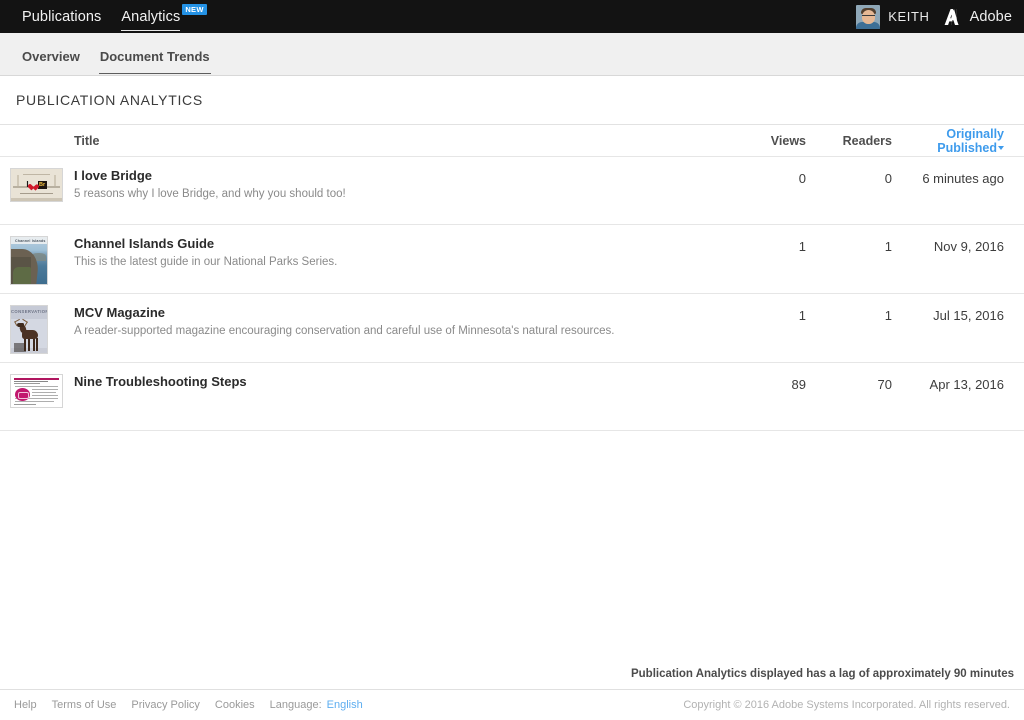 The image size is (1024, 720). What do you see at coordinates (968, 315) in the screenshot?
I see `published-value: Jul 15, 2016` at bounding box center [968, 315].